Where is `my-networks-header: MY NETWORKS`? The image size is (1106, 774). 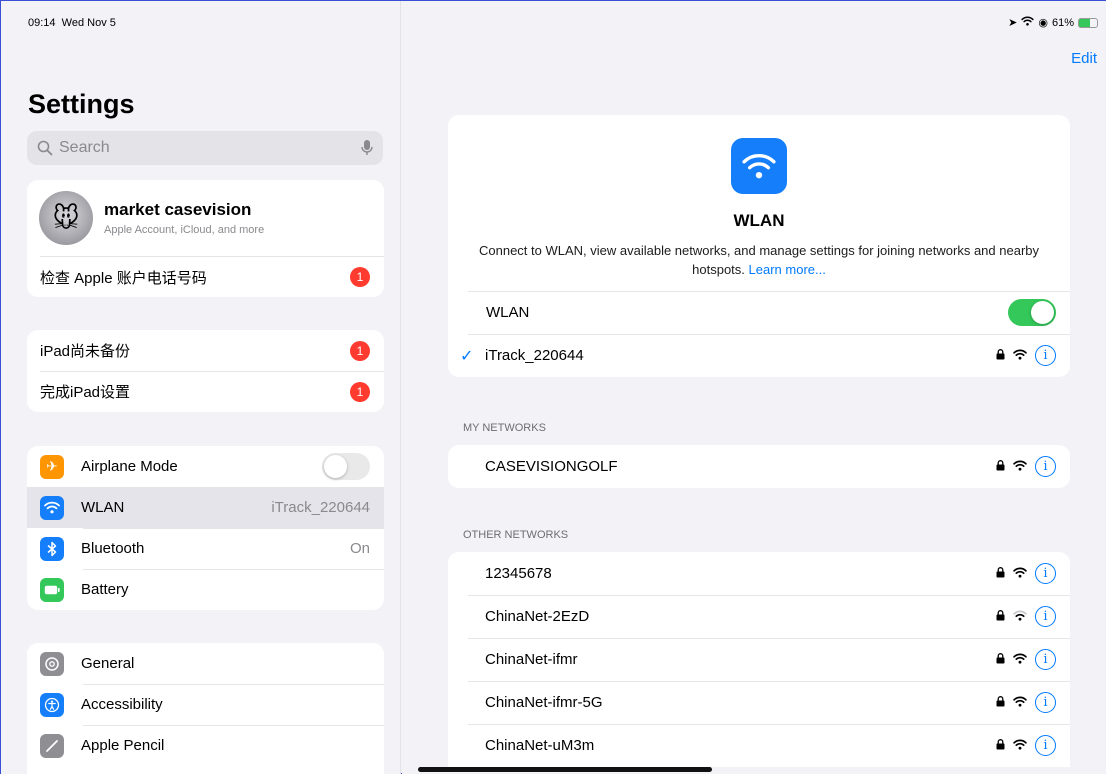
my-networks-header: MY NETWORKS is located at coordinates (504, 428).